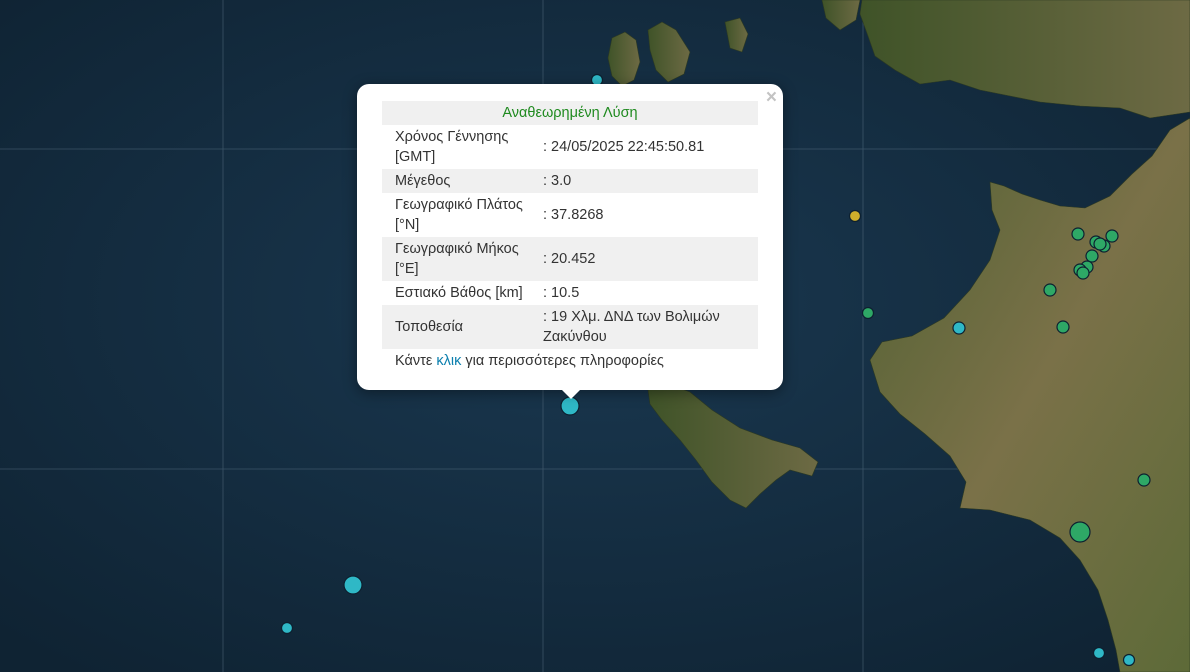 This screenshot has height=672, width=1190. Describe the element at coordinates (414, 361) in the screenshot. I see `more-info-prefix: Κάντε` at that location.